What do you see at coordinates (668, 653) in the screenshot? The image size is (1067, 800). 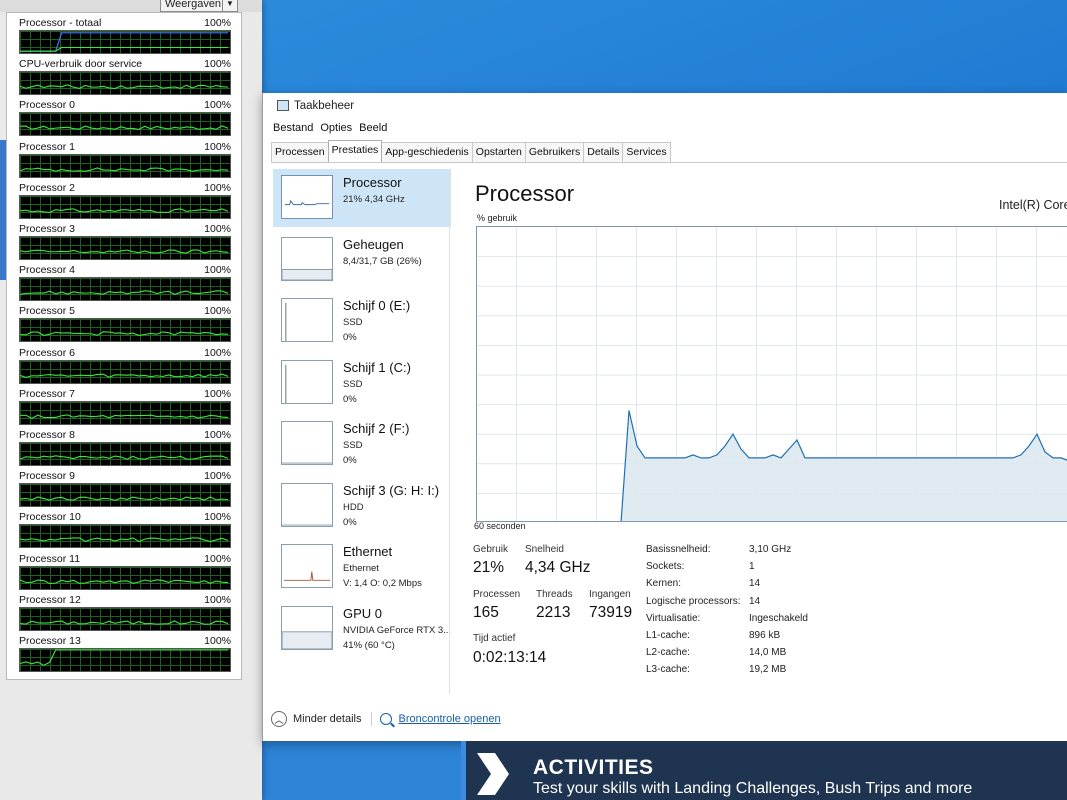 I see `spec-label: L2-cache:` at bounding box center [668, 653].